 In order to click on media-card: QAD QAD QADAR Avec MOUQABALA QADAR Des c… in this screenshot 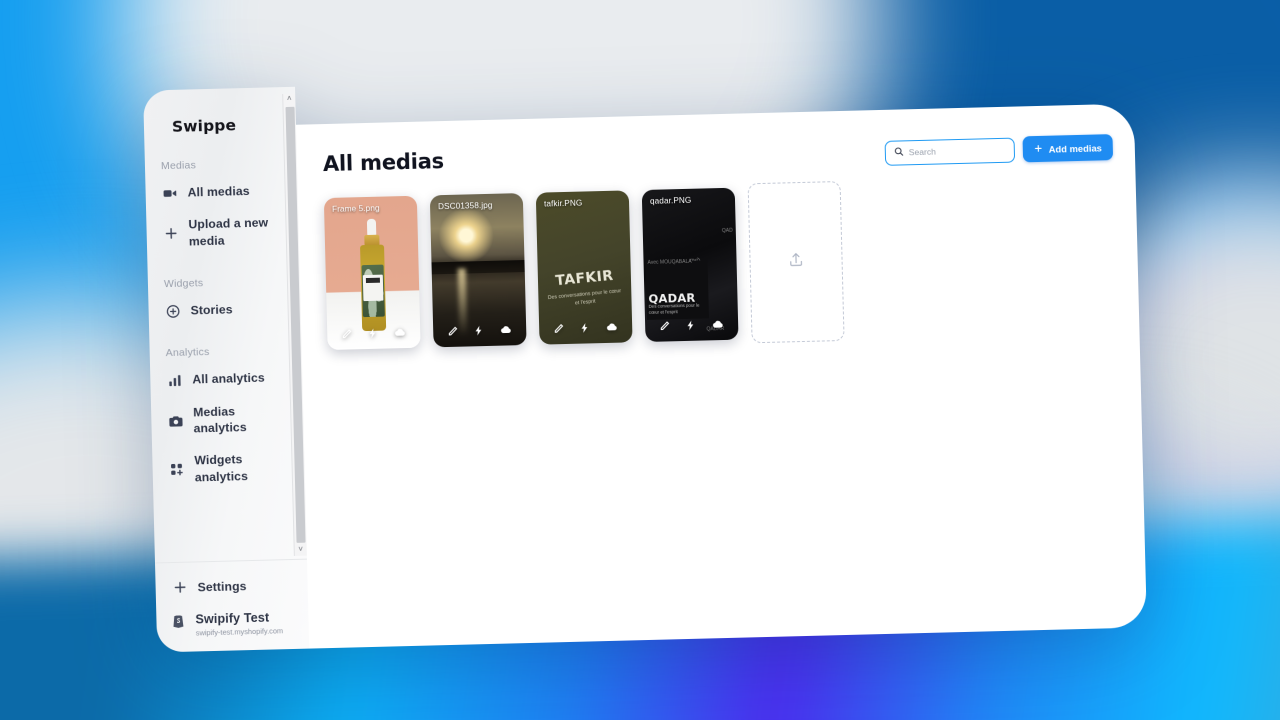, I will do `click(690, 264)`.